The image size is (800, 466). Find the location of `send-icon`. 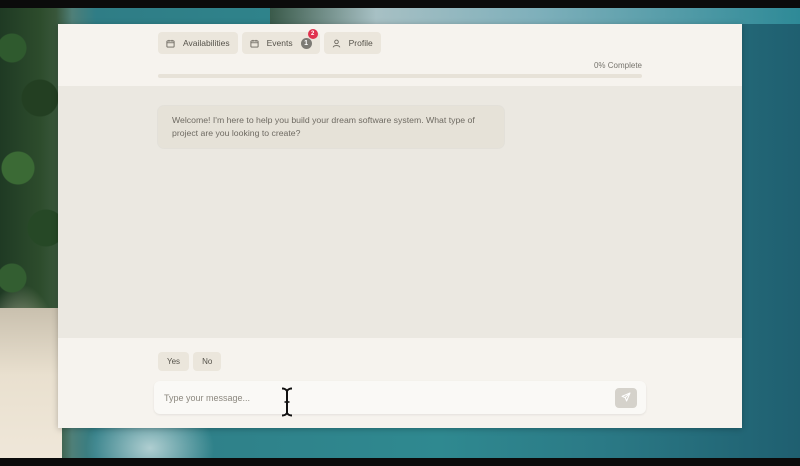

send-icon is located at coordinates (626, 398).